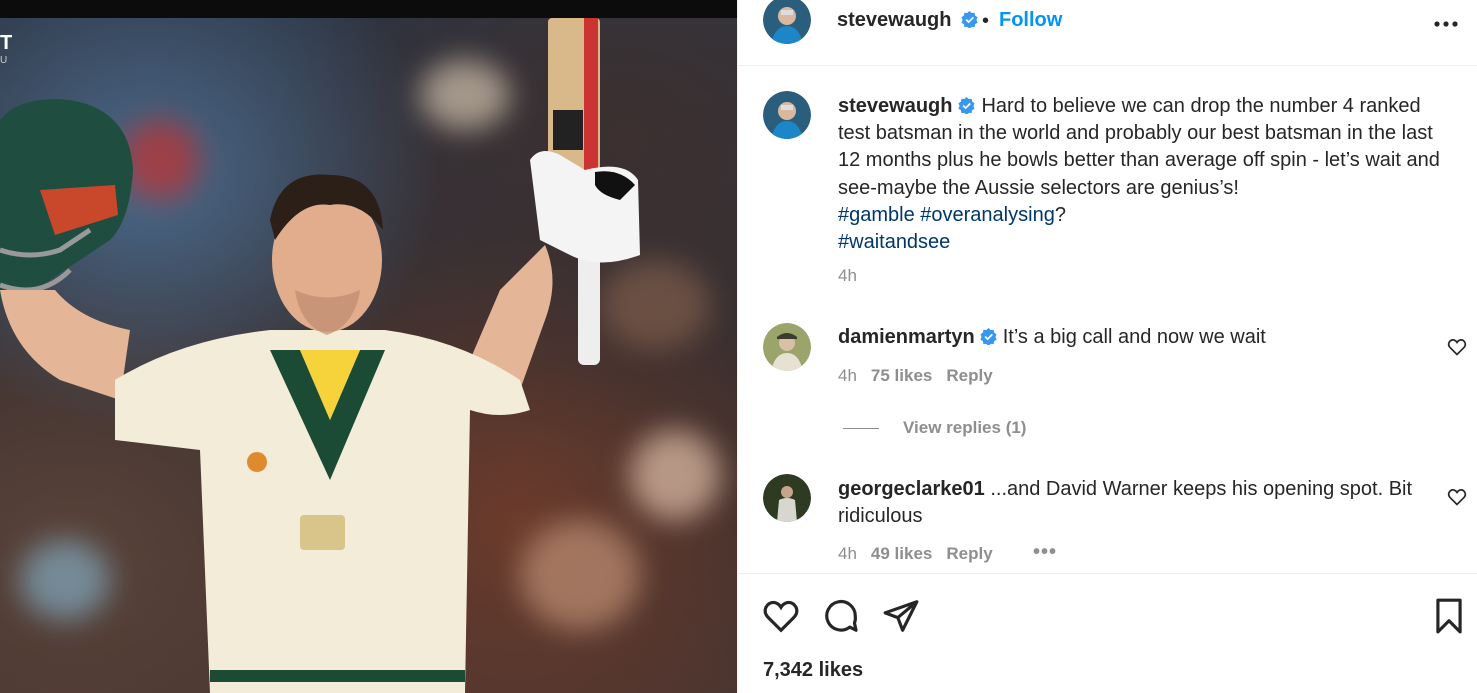  Describe the element at coordinates (1030, 20) in the screenshot. I see `follow-button: Follow` at that location.